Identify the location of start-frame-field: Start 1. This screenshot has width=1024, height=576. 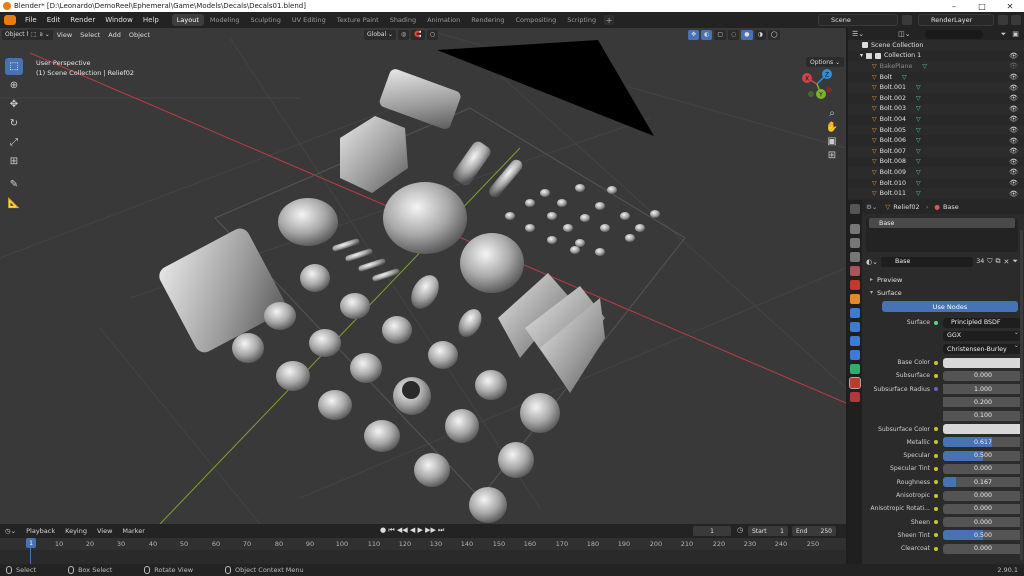
(768, 531).